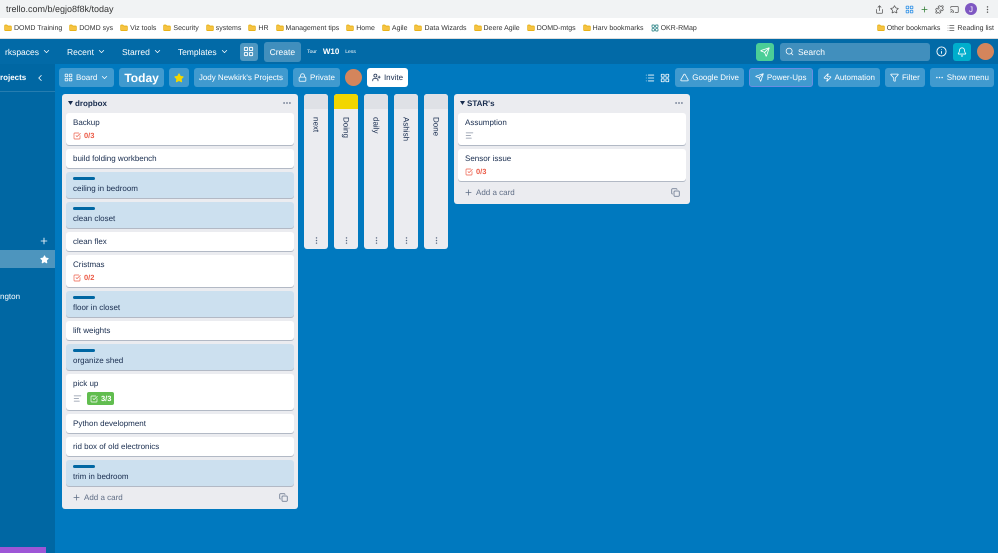 Image resolution: width=998 pixels, height=553 pixels. Describe the element at coordinates (180, 330) in the screenshot. I see `card: lift weights` at that location.